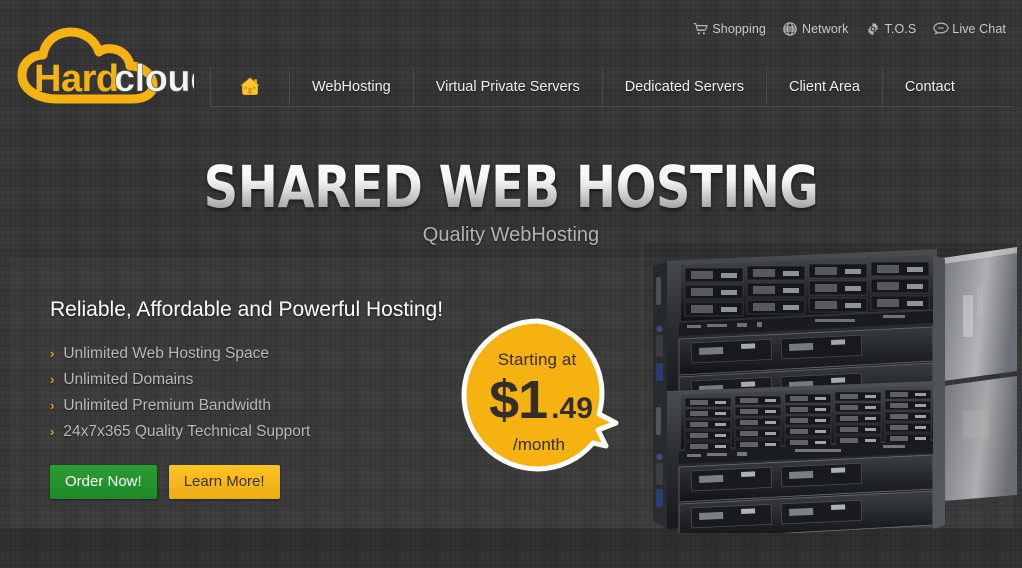 Image resolution: width=1022 pixels, height=568 pixels. I want to click on gear-icon, so click(873, 29).